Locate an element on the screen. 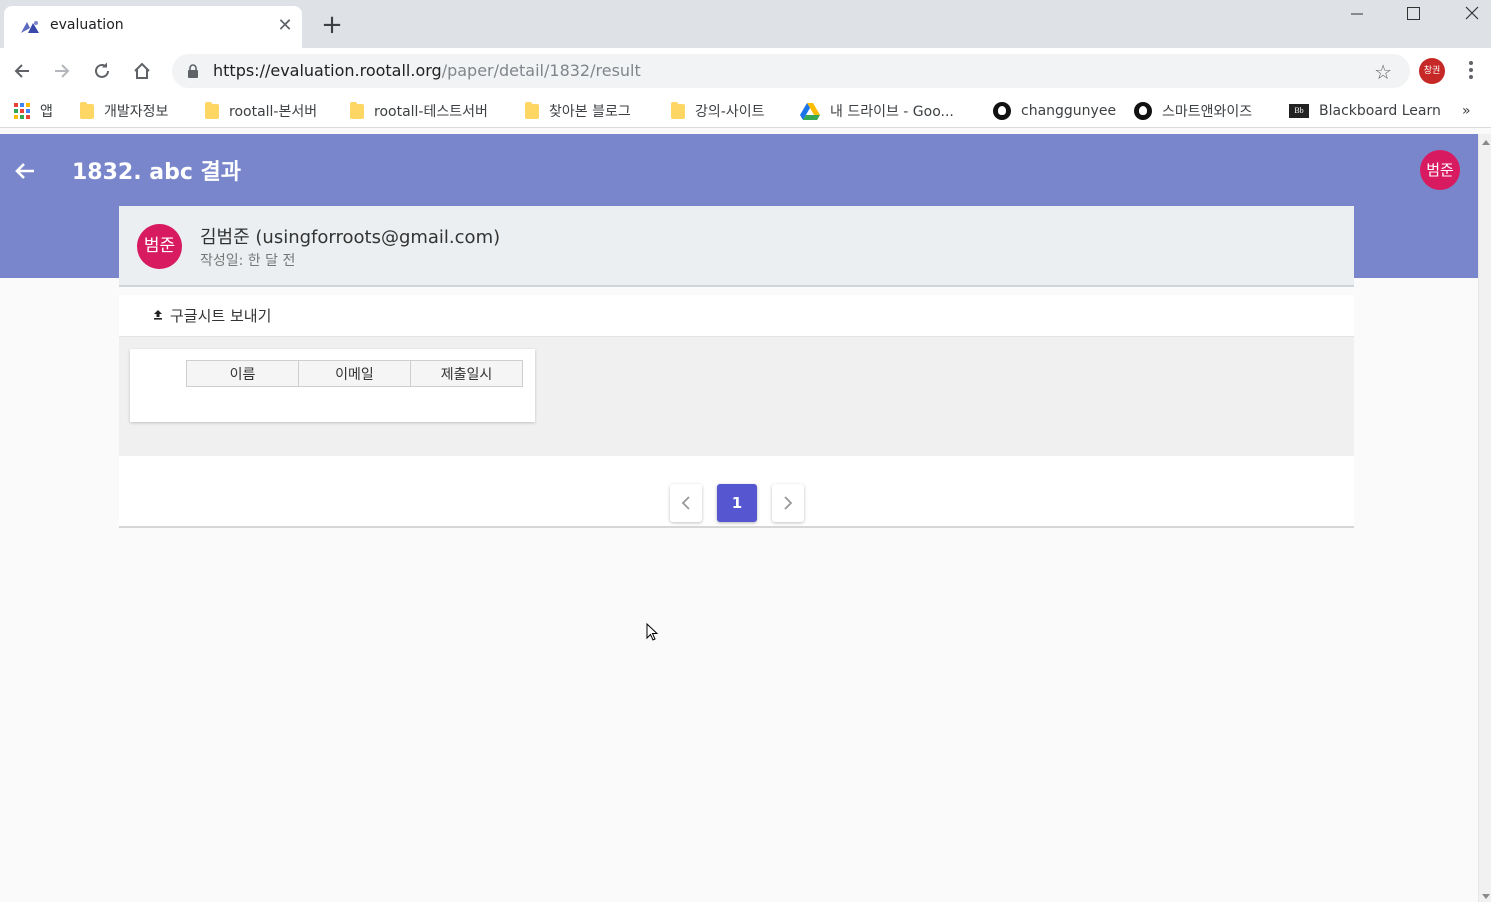 The image size is (1491, 902). browser-profile-avatar: 창권 is located at coordinates (1432, 71).